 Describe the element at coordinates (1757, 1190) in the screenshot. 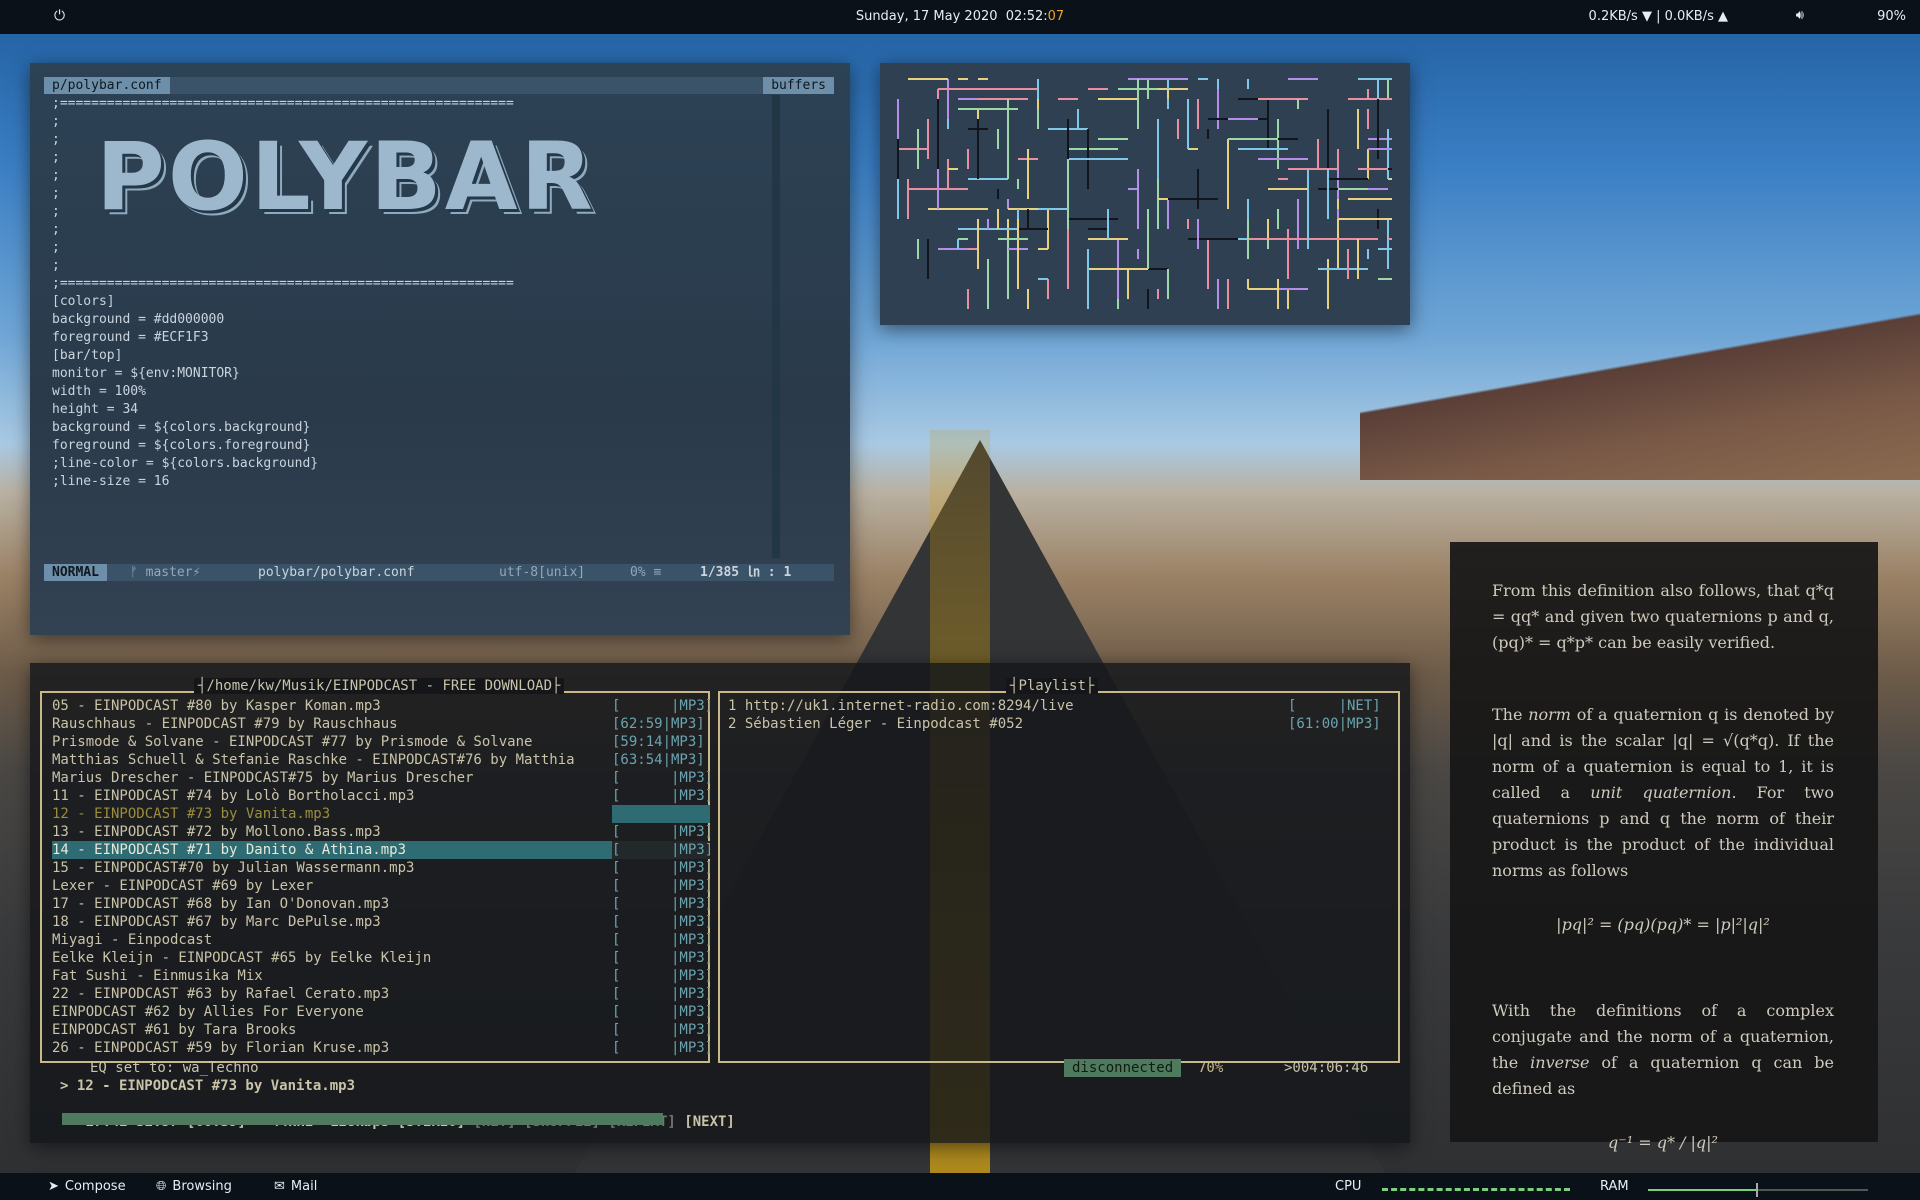

I see `ram-marker` at that location.